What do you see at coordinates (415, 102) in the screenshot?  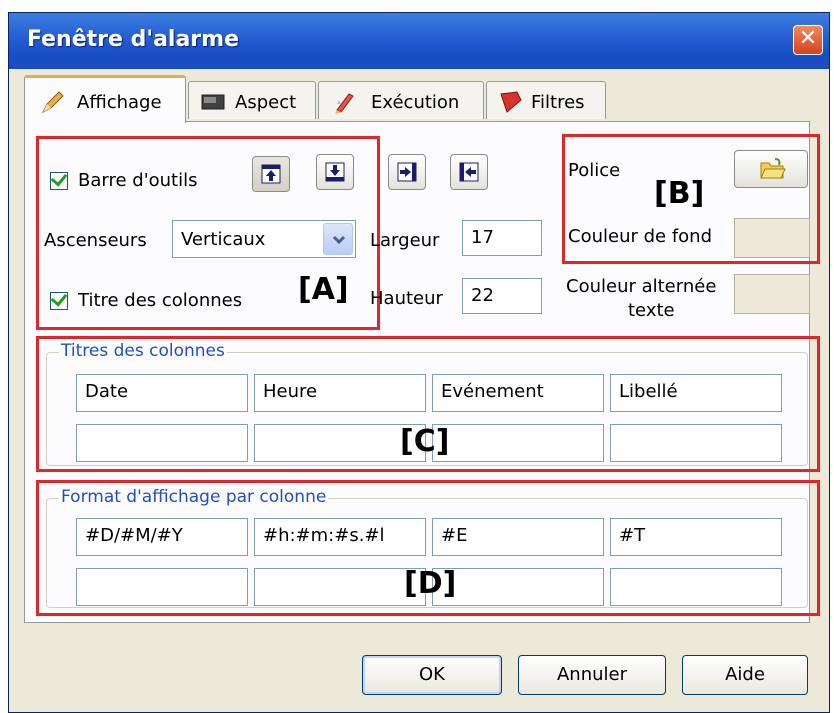 I see `tab-execution-label: Exécution` at bounding box center [415, 102].